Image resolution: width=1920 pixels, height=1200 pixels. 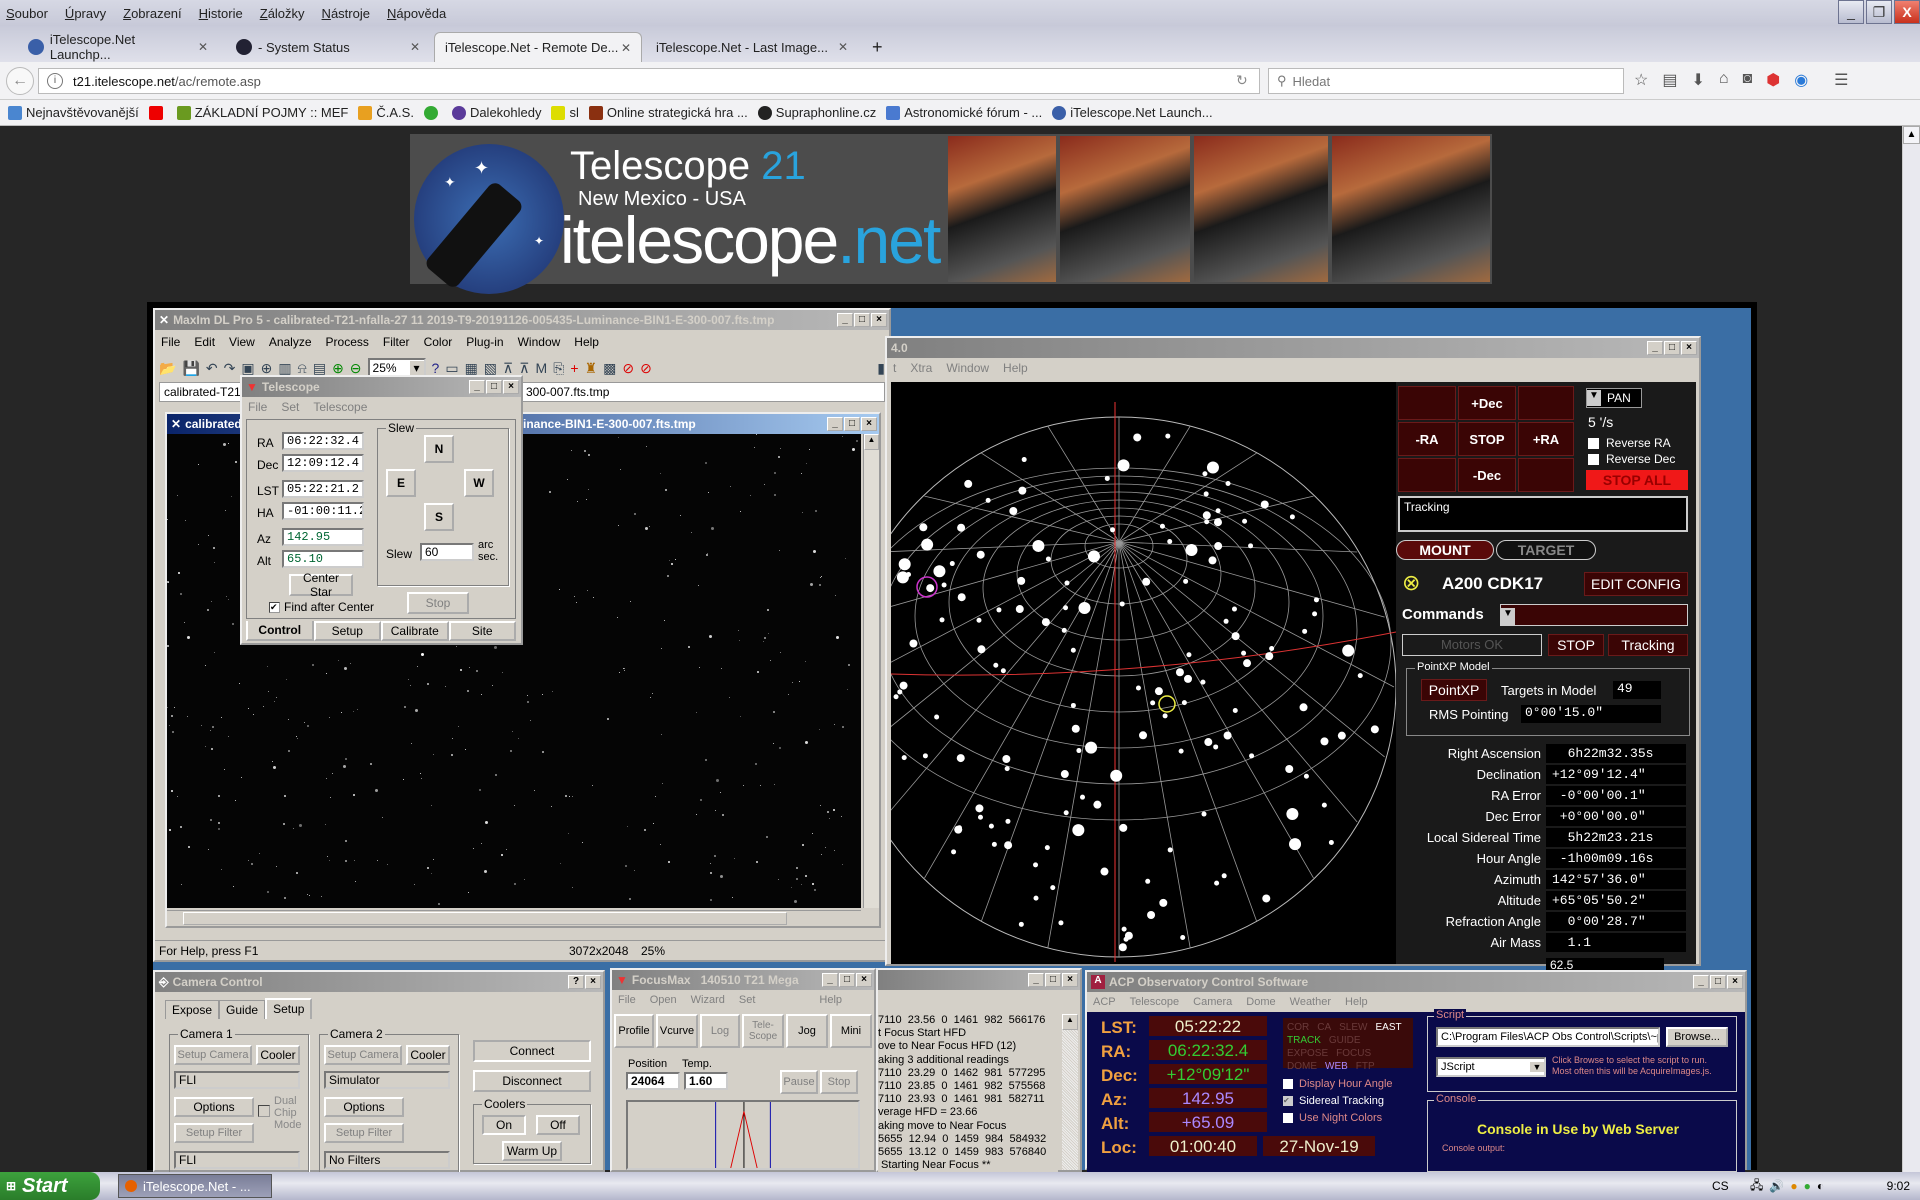 I want to click on vertical-scrollbar: ▲, so click(x=871, y=671).